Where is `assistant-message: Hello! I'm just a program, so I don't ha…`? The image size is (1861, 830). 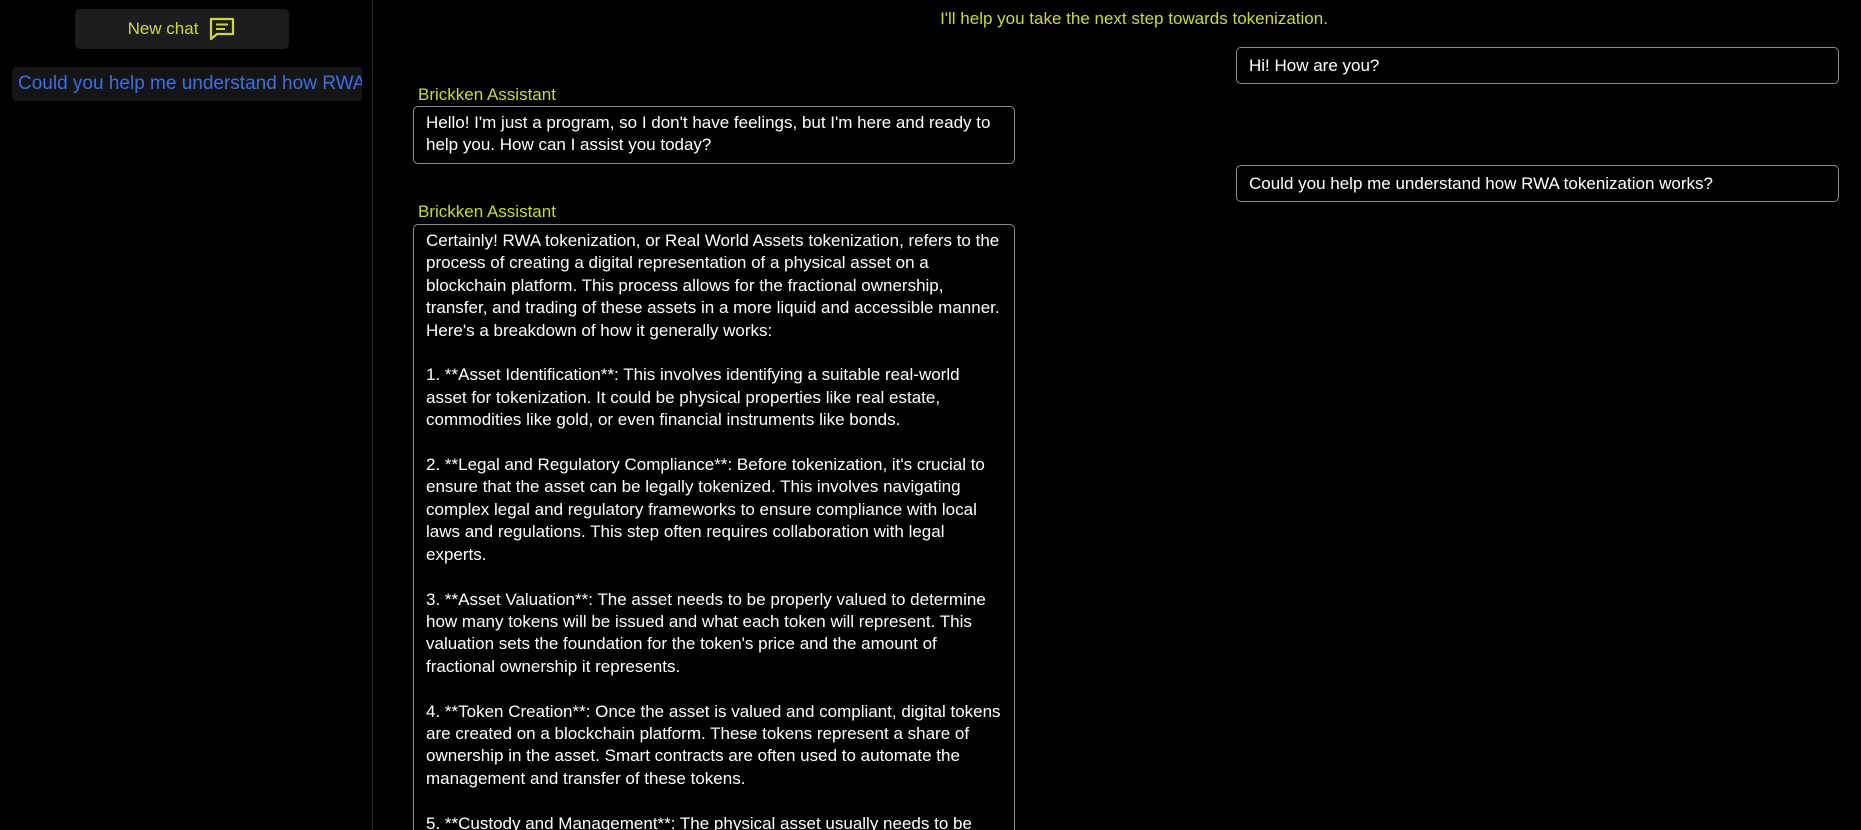 assistant-message: Hello! I'm just a program, so I don't ha… is located at coordinates (714, 135).